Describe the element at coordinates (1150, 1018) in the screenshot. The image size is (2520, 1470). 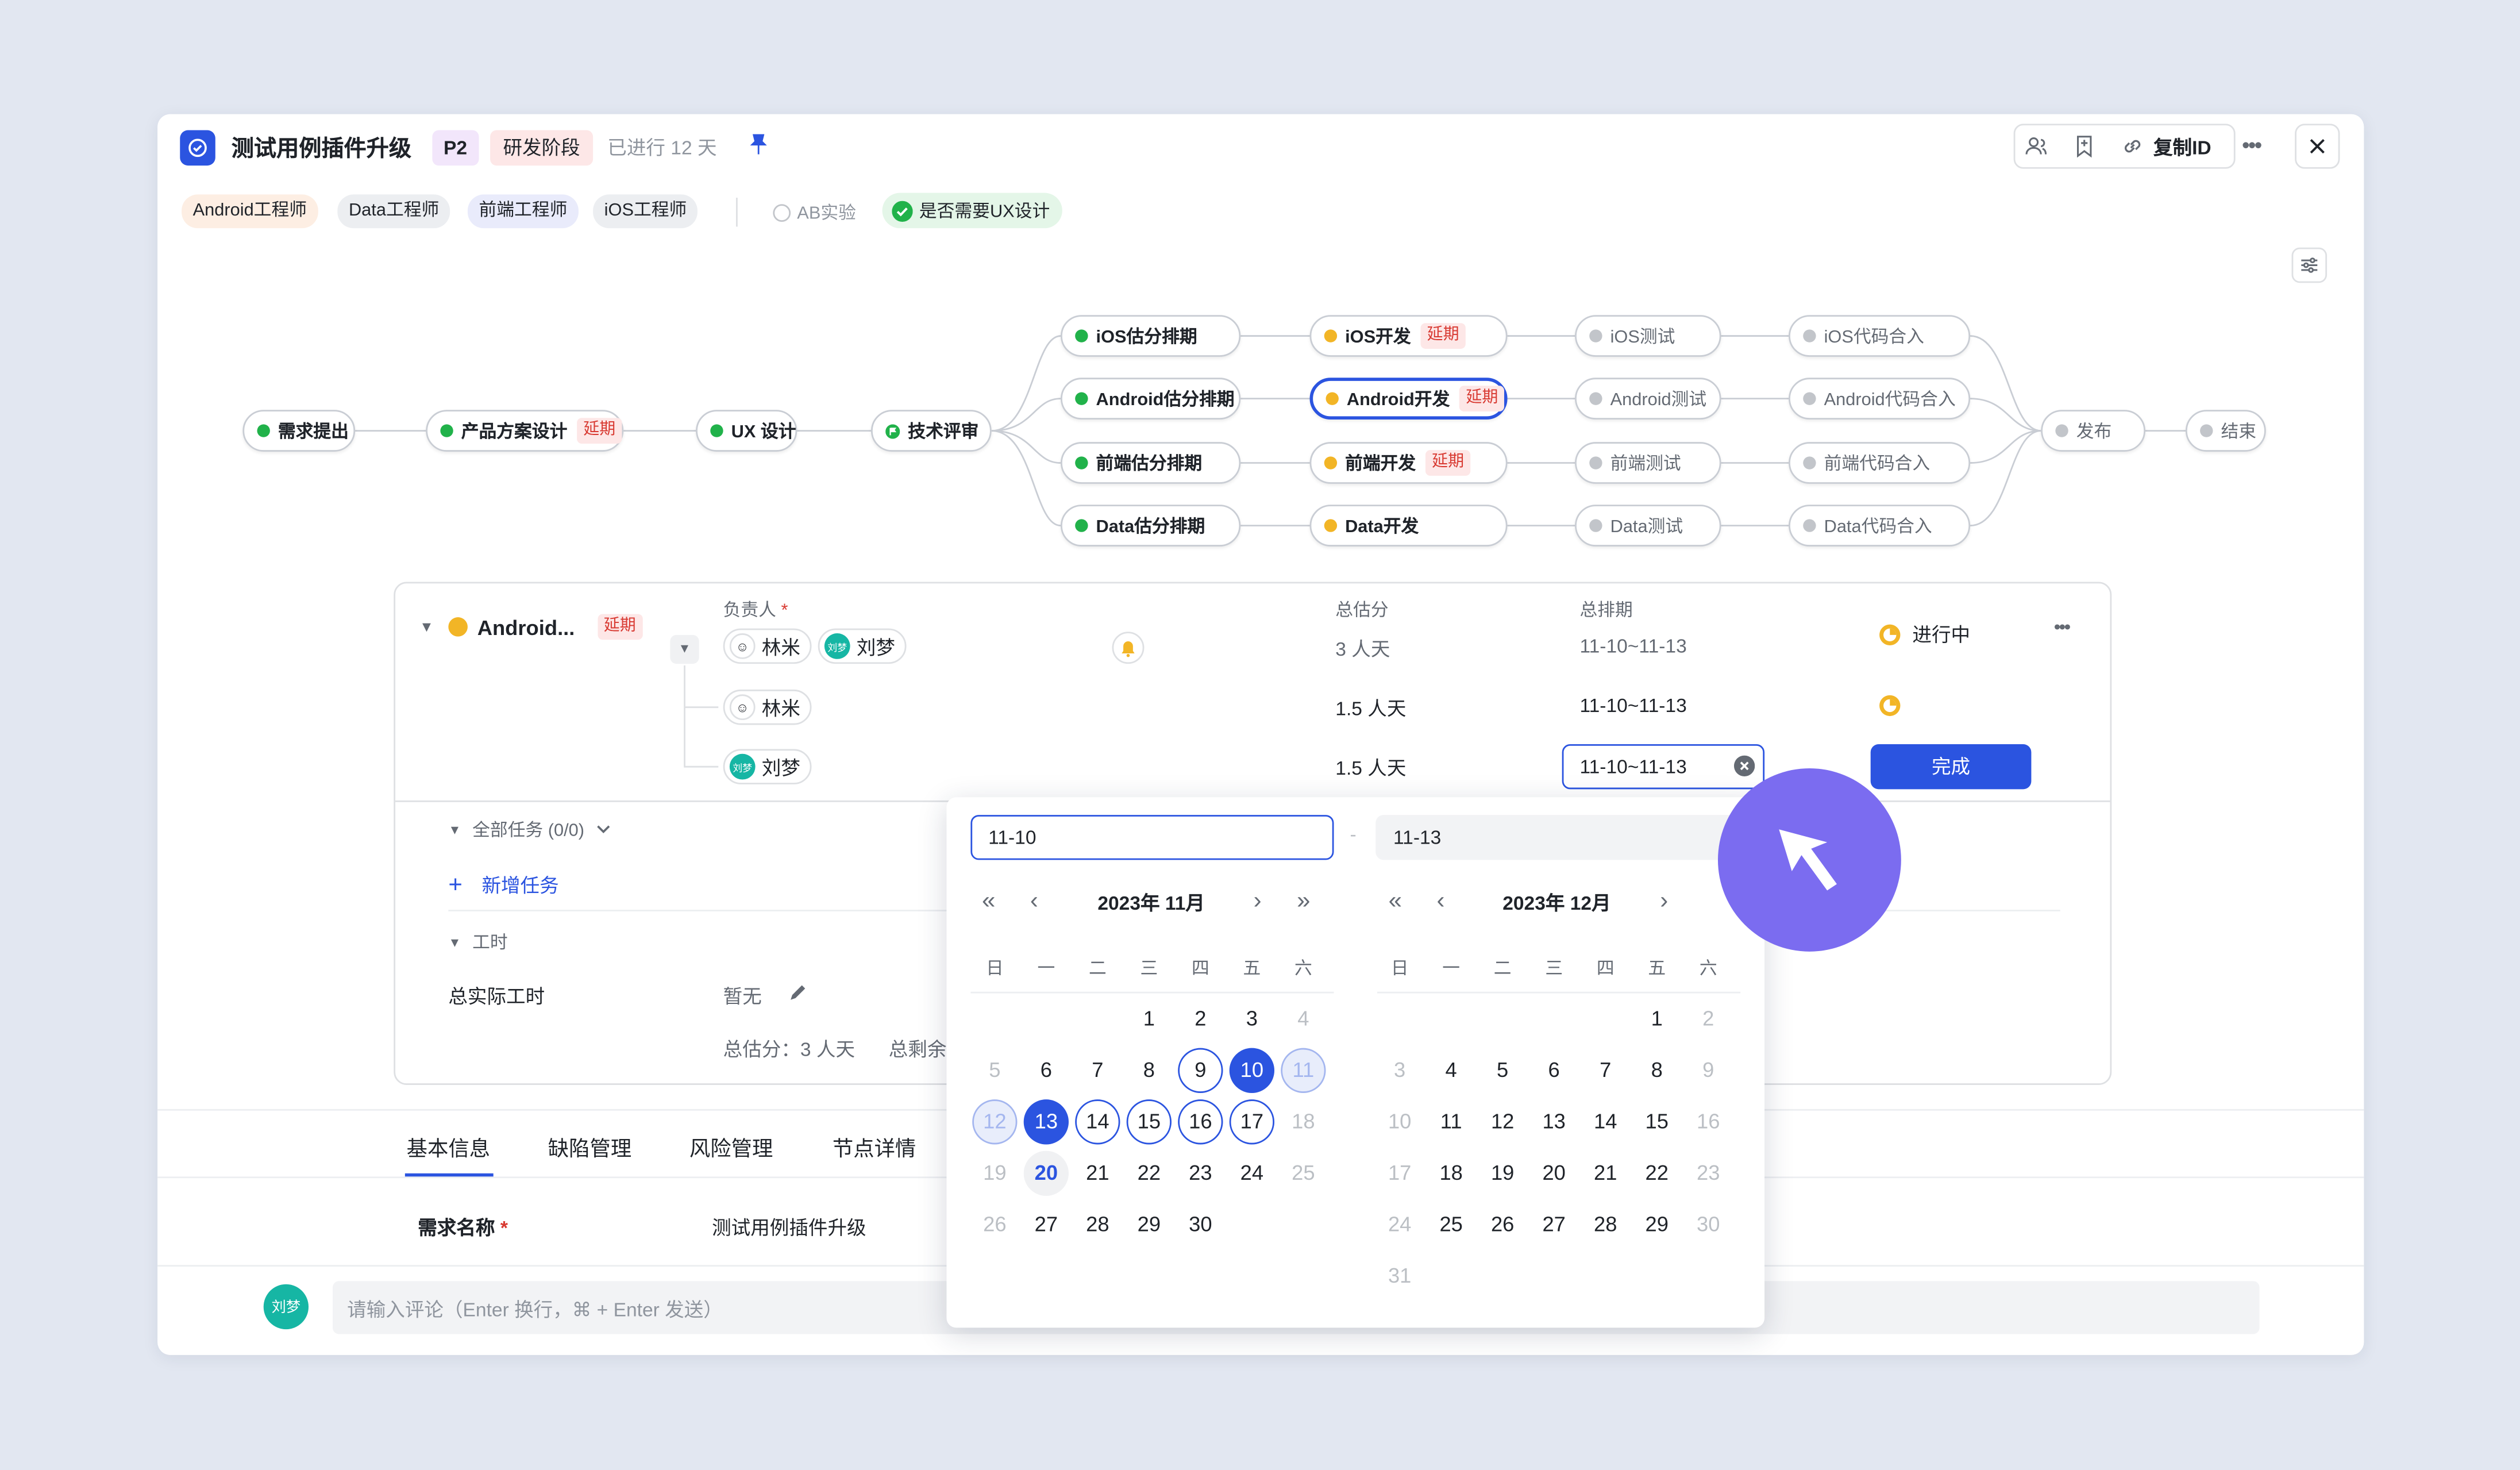
I see `calendar-day: 1` at that location.